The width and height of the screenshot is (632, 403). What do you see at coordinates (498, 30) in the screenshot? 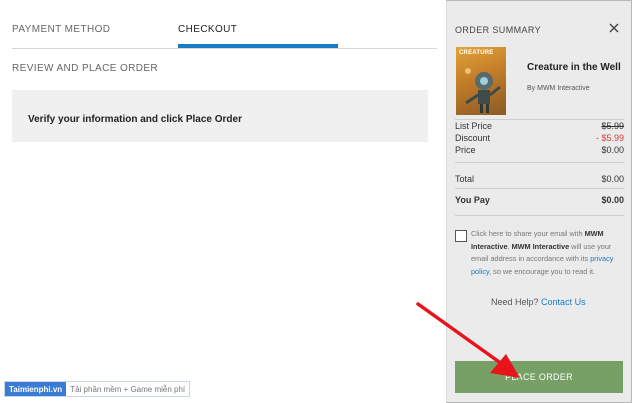
I see `order-summary-title: ORDER SUMMARY` at bounding box center [498, 30].